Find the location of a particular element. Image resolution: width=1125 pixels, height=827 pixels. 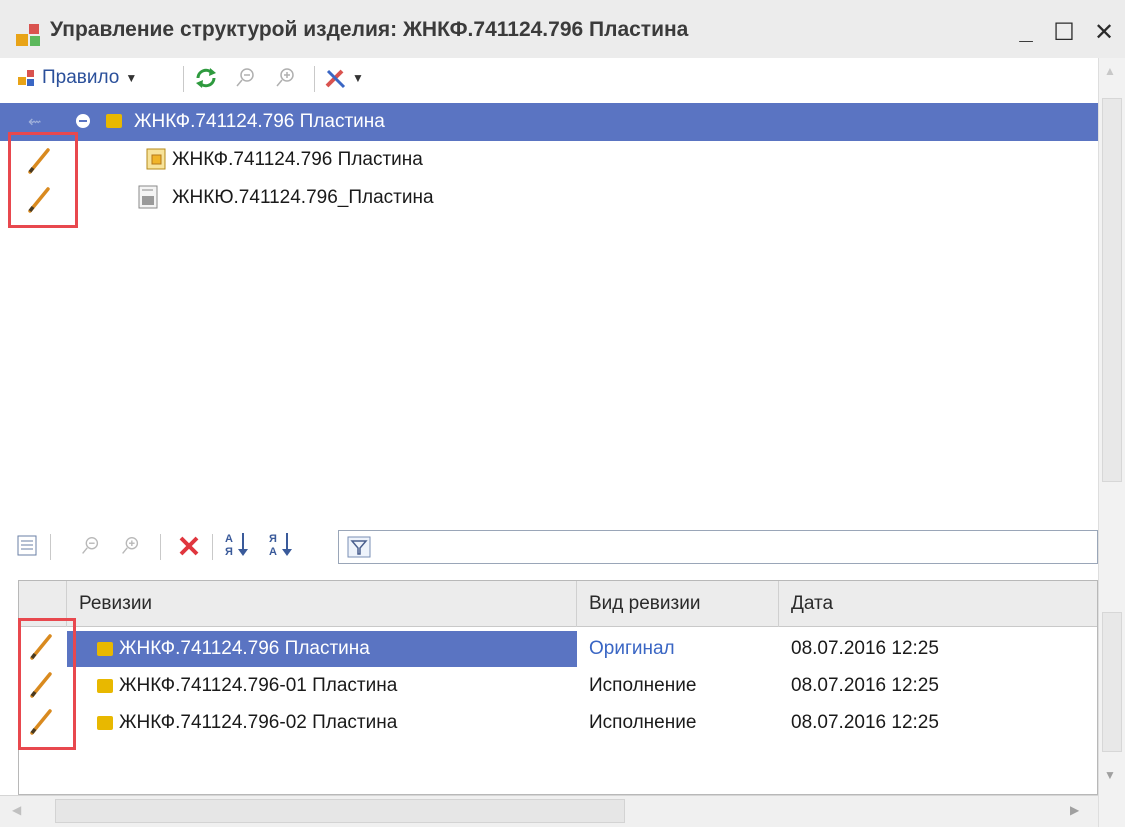

minimize-button: _ is located at coordinates (1026, 32).